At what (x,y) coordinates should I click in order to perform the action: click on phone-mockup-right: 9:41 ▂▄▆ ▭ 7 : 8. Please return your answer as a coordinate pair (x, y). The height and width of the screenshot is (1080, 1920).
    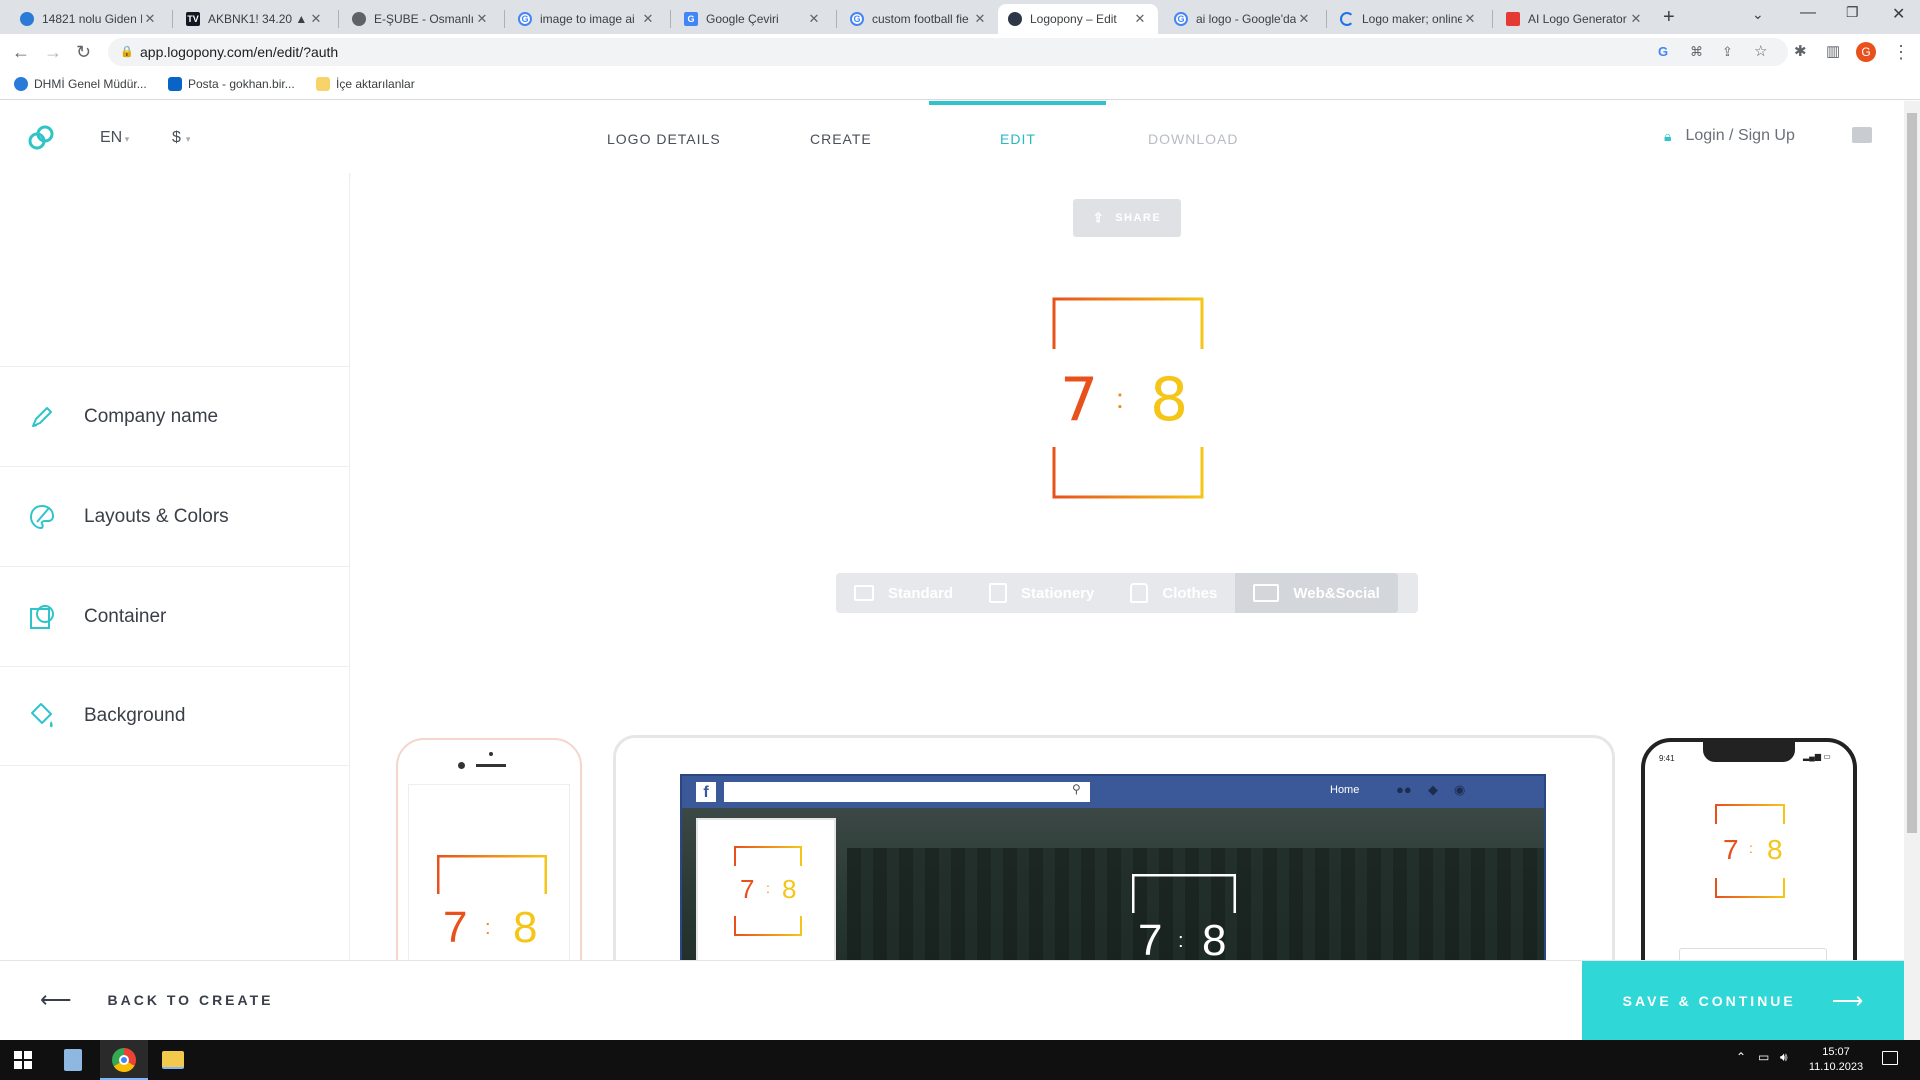
    Looking at the image, I should click on (1749, 849).